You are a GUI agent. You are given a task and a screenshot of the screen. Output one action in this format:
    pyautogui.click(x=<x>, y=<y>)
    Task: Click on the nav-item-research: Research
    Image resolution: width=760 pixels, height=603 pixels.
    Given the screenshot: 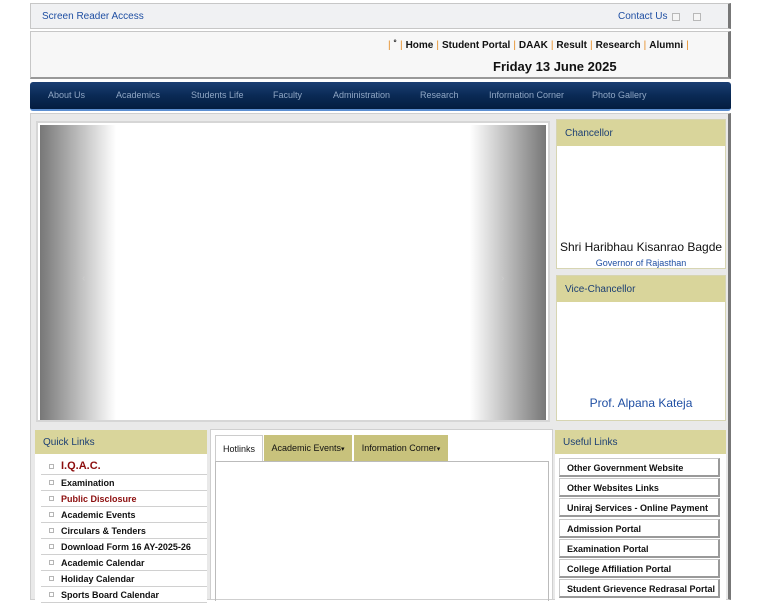 What is the action you would take?
    pyautogui.click(x=439, y=95)
    